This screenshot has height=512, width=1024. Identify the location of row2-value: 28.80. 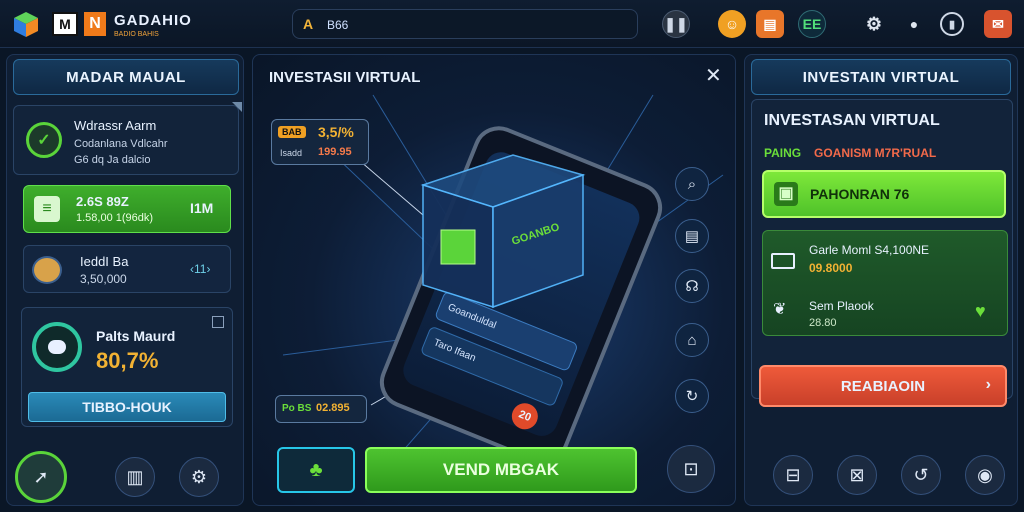
(823, 323).